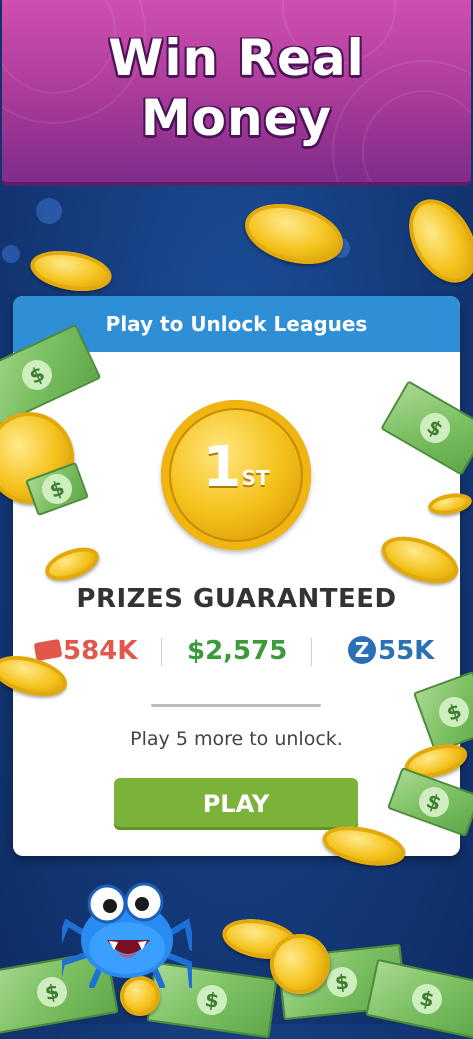 This screenshot has width=473, height=1039. What do you see at coordinates (48, 649) in the screenshot?
I see `ticket-icon` at bounding box center [48, 649].